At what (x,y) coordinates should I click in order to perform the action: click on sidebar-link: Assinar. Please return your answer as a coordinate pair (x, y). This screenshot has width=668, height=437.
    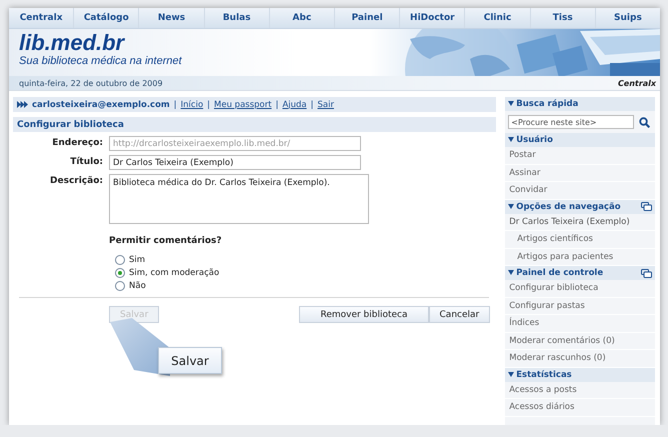
    Looking at the image, I should click on (580, 173).